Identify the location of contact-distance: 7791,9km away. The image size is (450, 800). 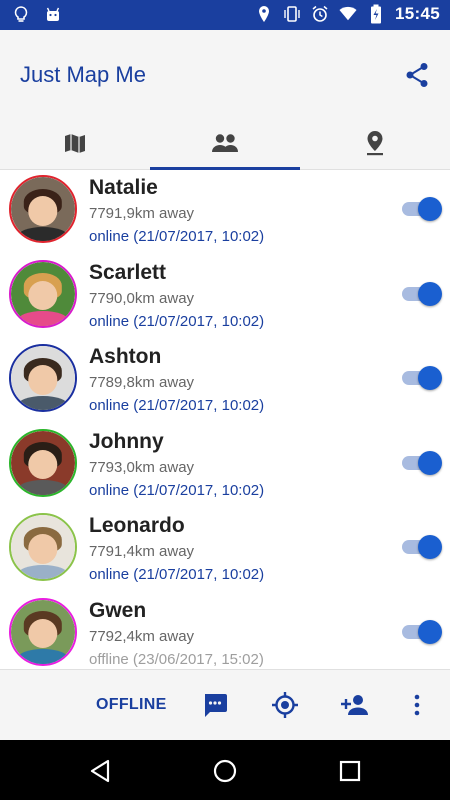
(142, 213).